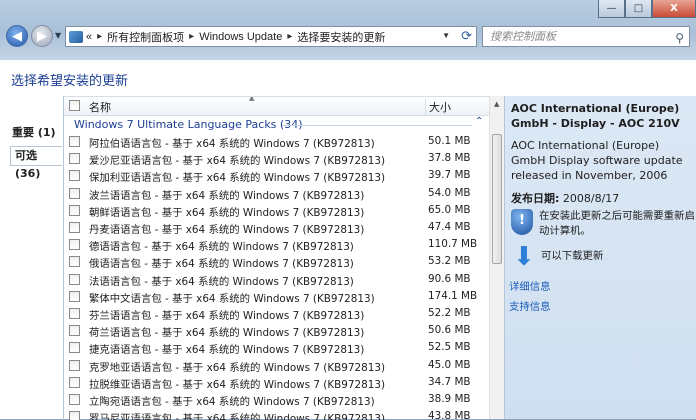 The image size is (696, 420). I want to click on breadcrumb-windows-update: Windows Update, so click(240, 37).